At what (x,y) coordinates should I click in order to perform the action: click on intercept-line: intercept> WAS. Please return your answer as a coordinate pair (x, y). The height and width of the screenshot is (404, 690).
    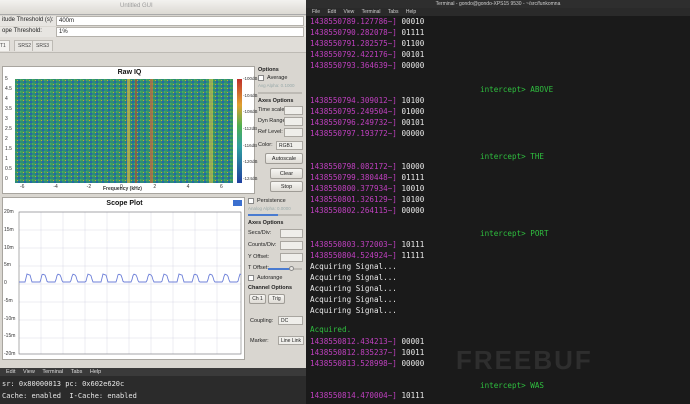
    Looking at the image, I should click on (512, 385).